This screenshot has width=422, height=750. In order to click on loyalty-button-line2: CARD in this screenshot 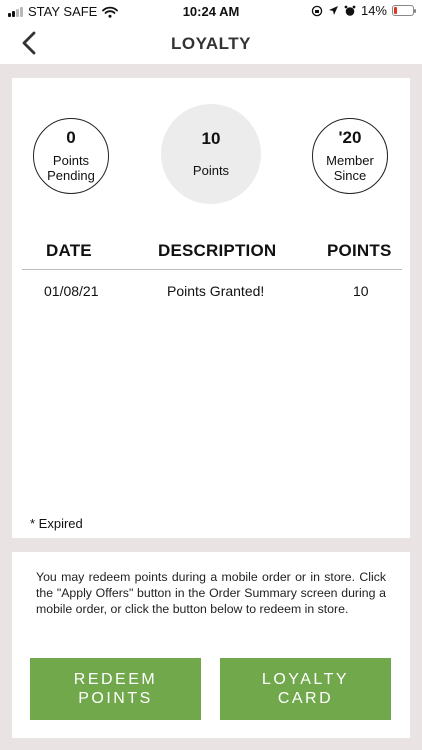, I will do `click(305, 698)`.